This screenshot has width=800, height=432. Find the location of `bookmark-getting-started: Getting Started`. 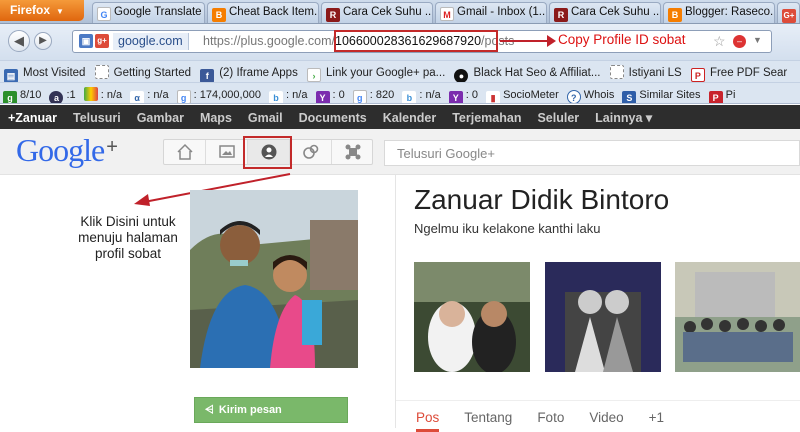

bookmark-getting-started: Getting Started is located at coordinates (152, 73).